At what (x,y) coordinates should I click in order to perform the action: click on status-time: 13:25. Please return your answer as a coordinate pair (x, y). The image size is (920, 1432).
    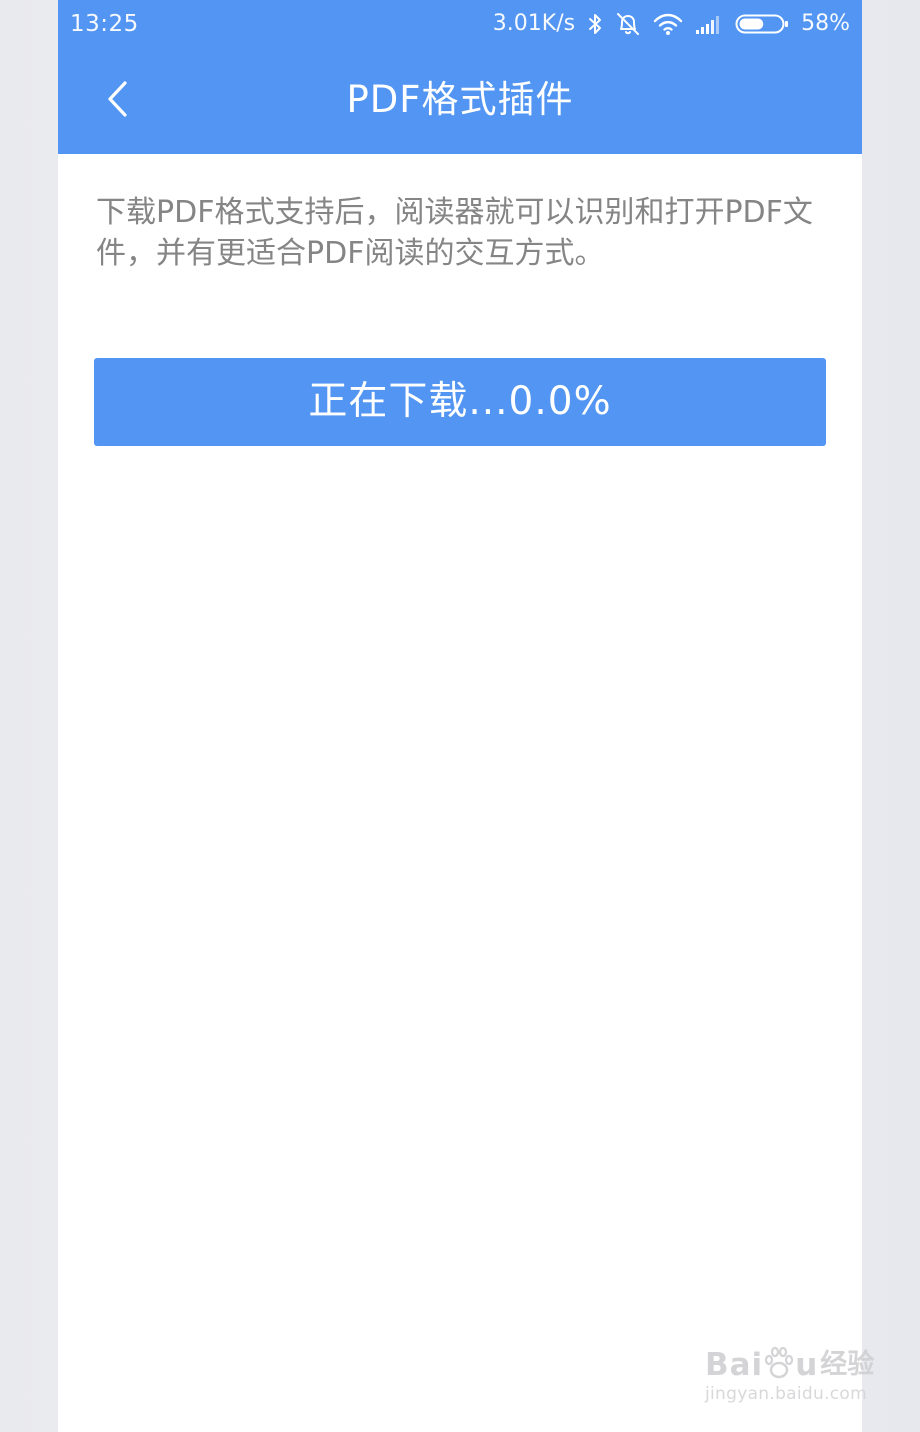
    Looking at the image, I should click on (104, 24).